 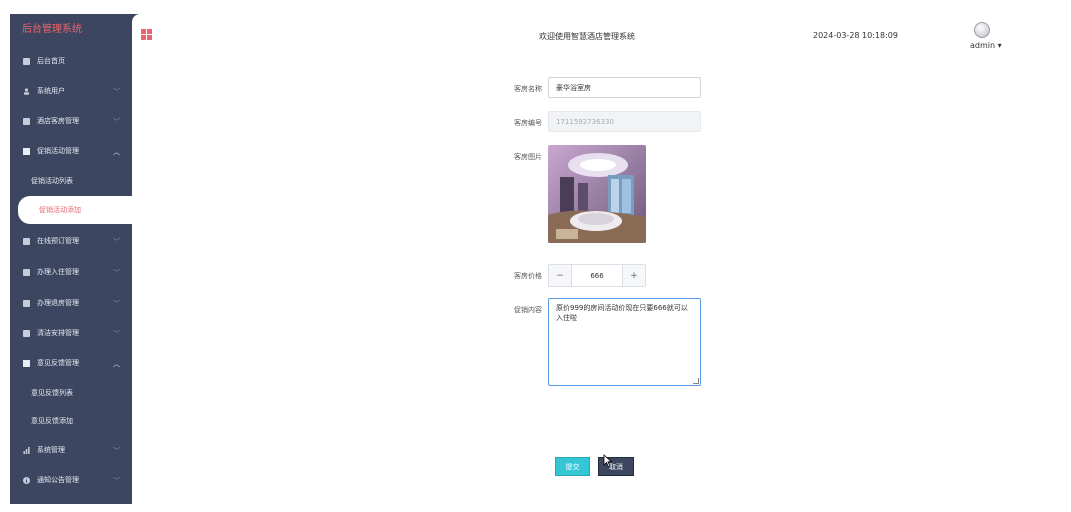 I want to click on info-icon, so click(x=26, y=480).